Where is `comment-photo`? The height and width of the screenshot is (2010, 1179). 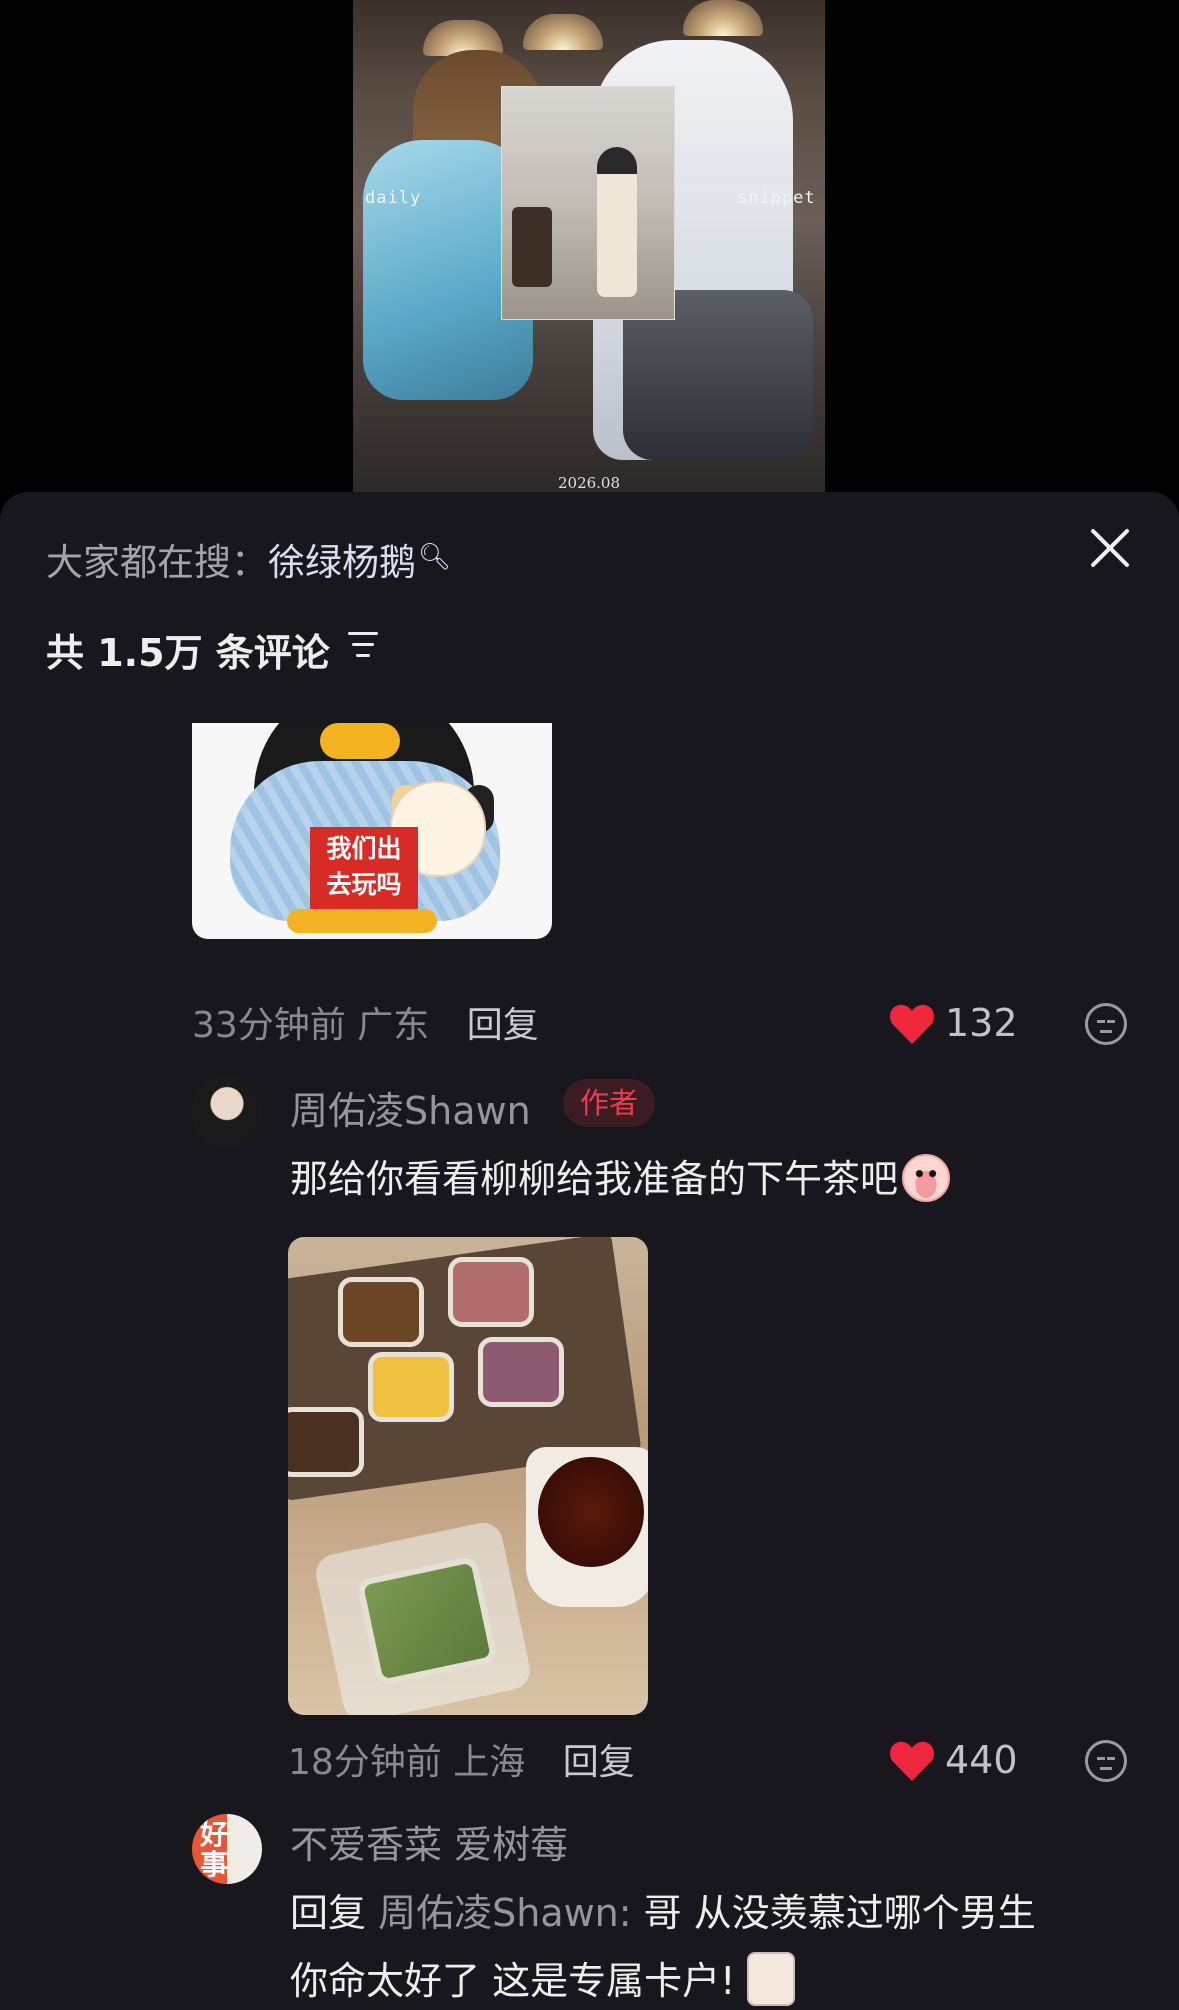 comment-photo is located at coordinates (468, 1476).